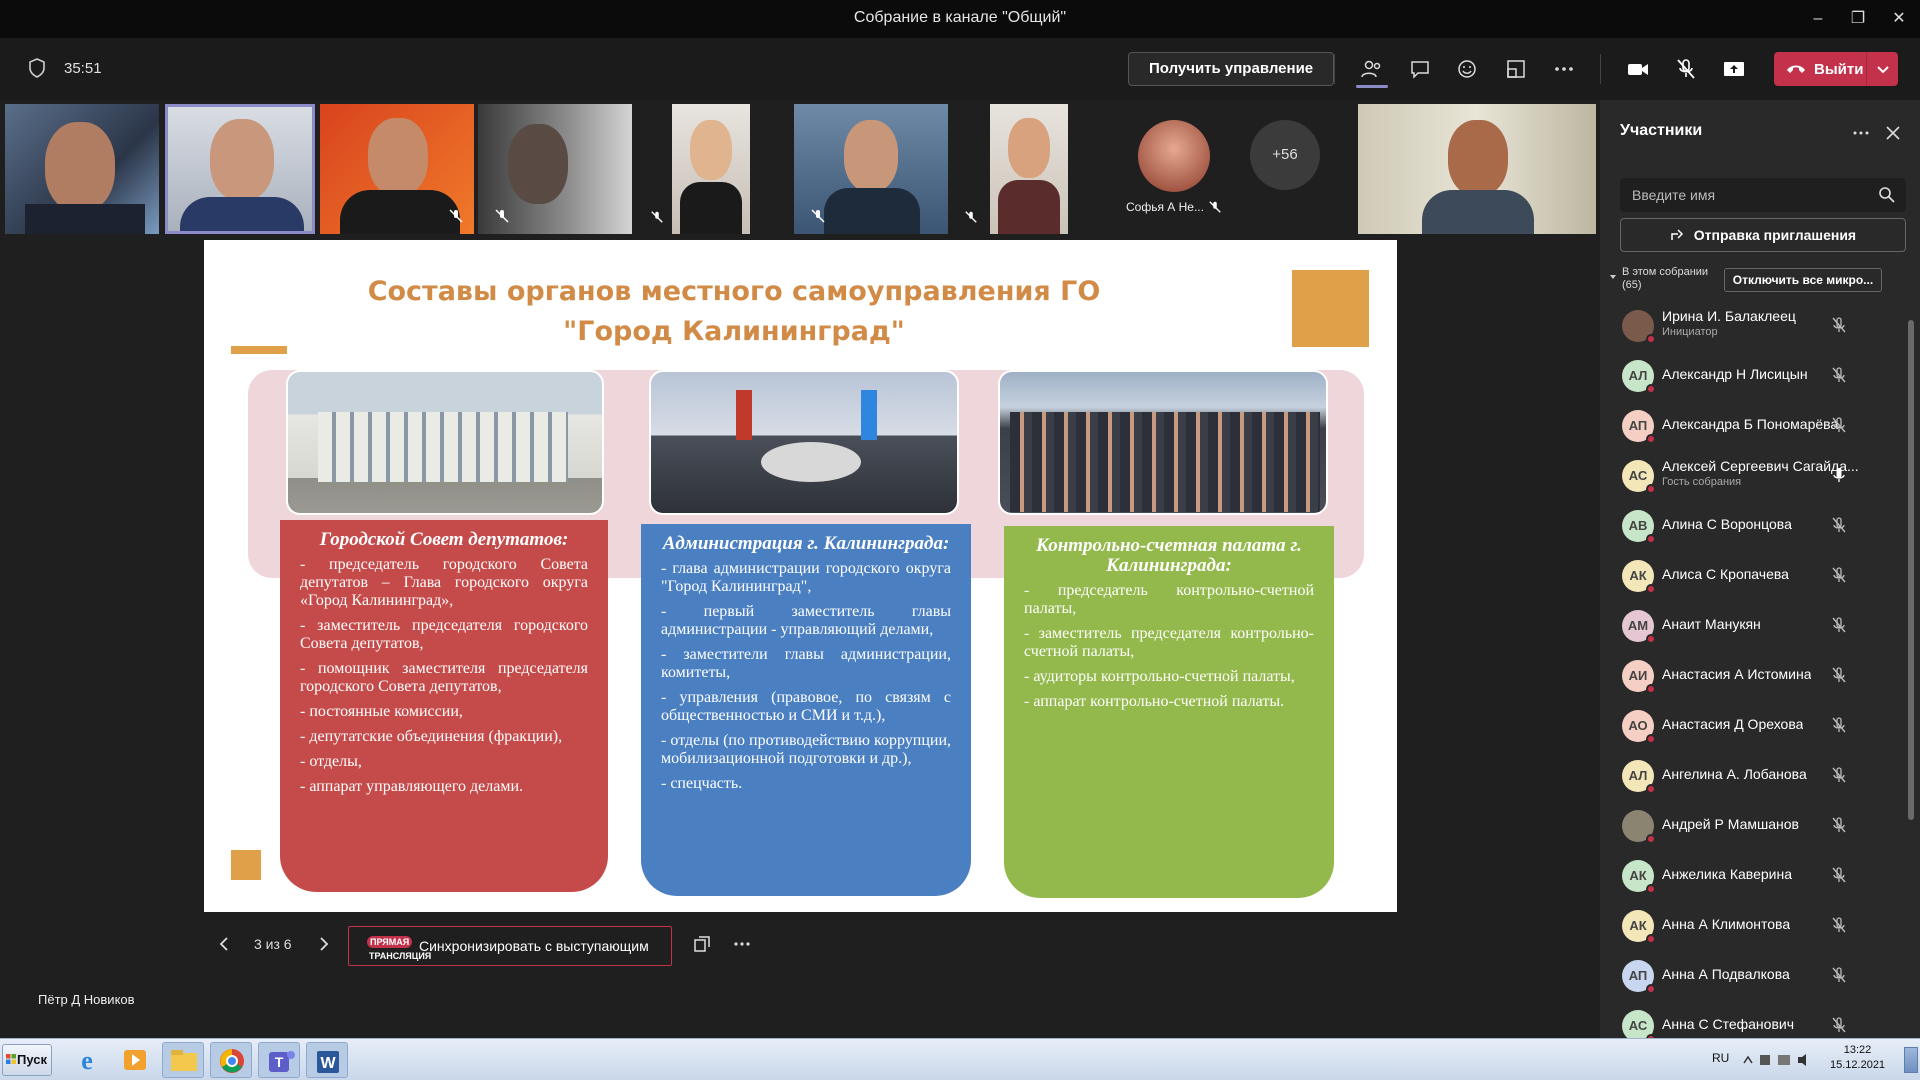  Describe the element at coordinates (1818, 19) in the screenshot. I see `minimize-icon: –` at that location.